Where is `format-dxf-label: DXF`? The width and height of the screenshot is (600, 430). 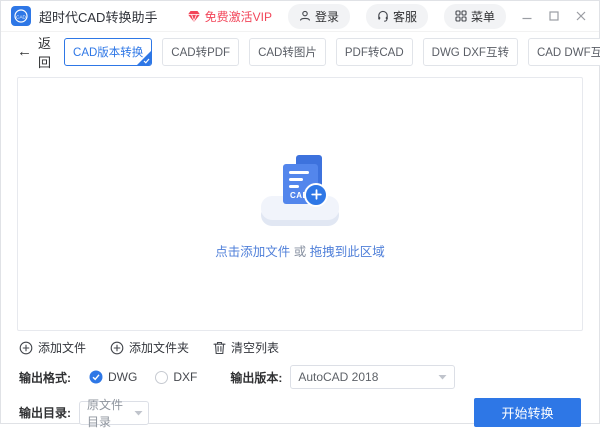
format-dxf-label: DXF is located at coordinates (185, 377).